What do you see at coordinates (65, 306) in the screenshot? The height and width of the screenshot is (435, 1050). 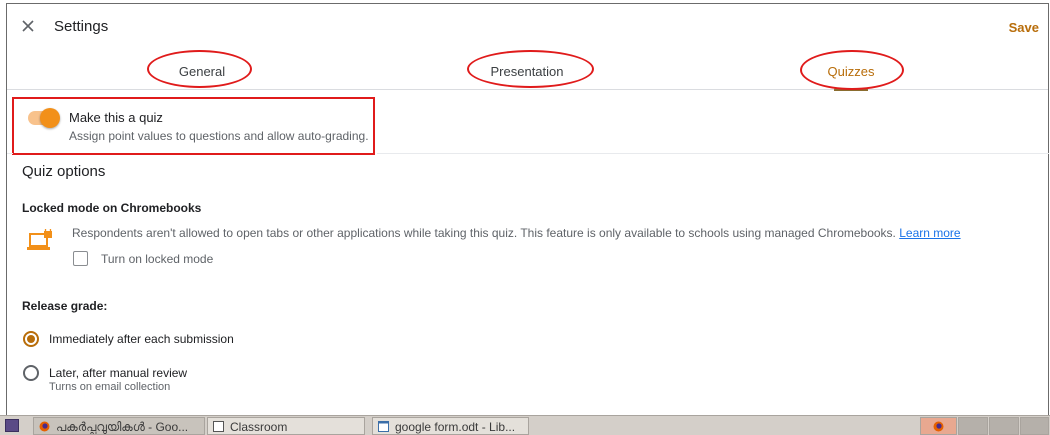 I see `release-grade-heading: Release grade:` at bounding box center [65, 306].